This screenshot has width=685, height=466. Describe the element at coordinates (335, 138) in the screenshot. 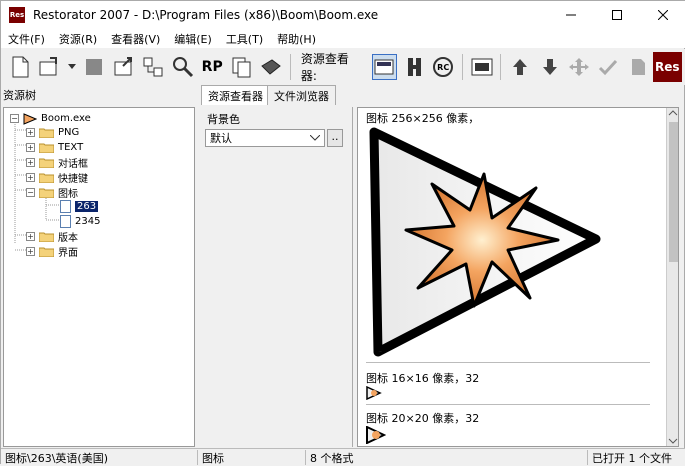

I see `bg-color-more-button: ..` at that location.